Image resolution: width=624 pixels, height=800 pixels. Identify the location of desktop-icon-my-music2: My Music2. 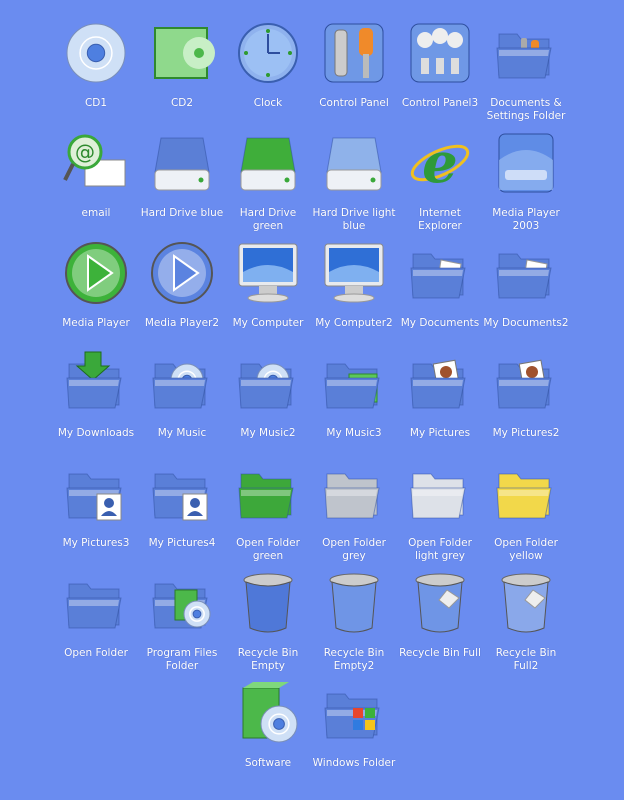
(268, 405).